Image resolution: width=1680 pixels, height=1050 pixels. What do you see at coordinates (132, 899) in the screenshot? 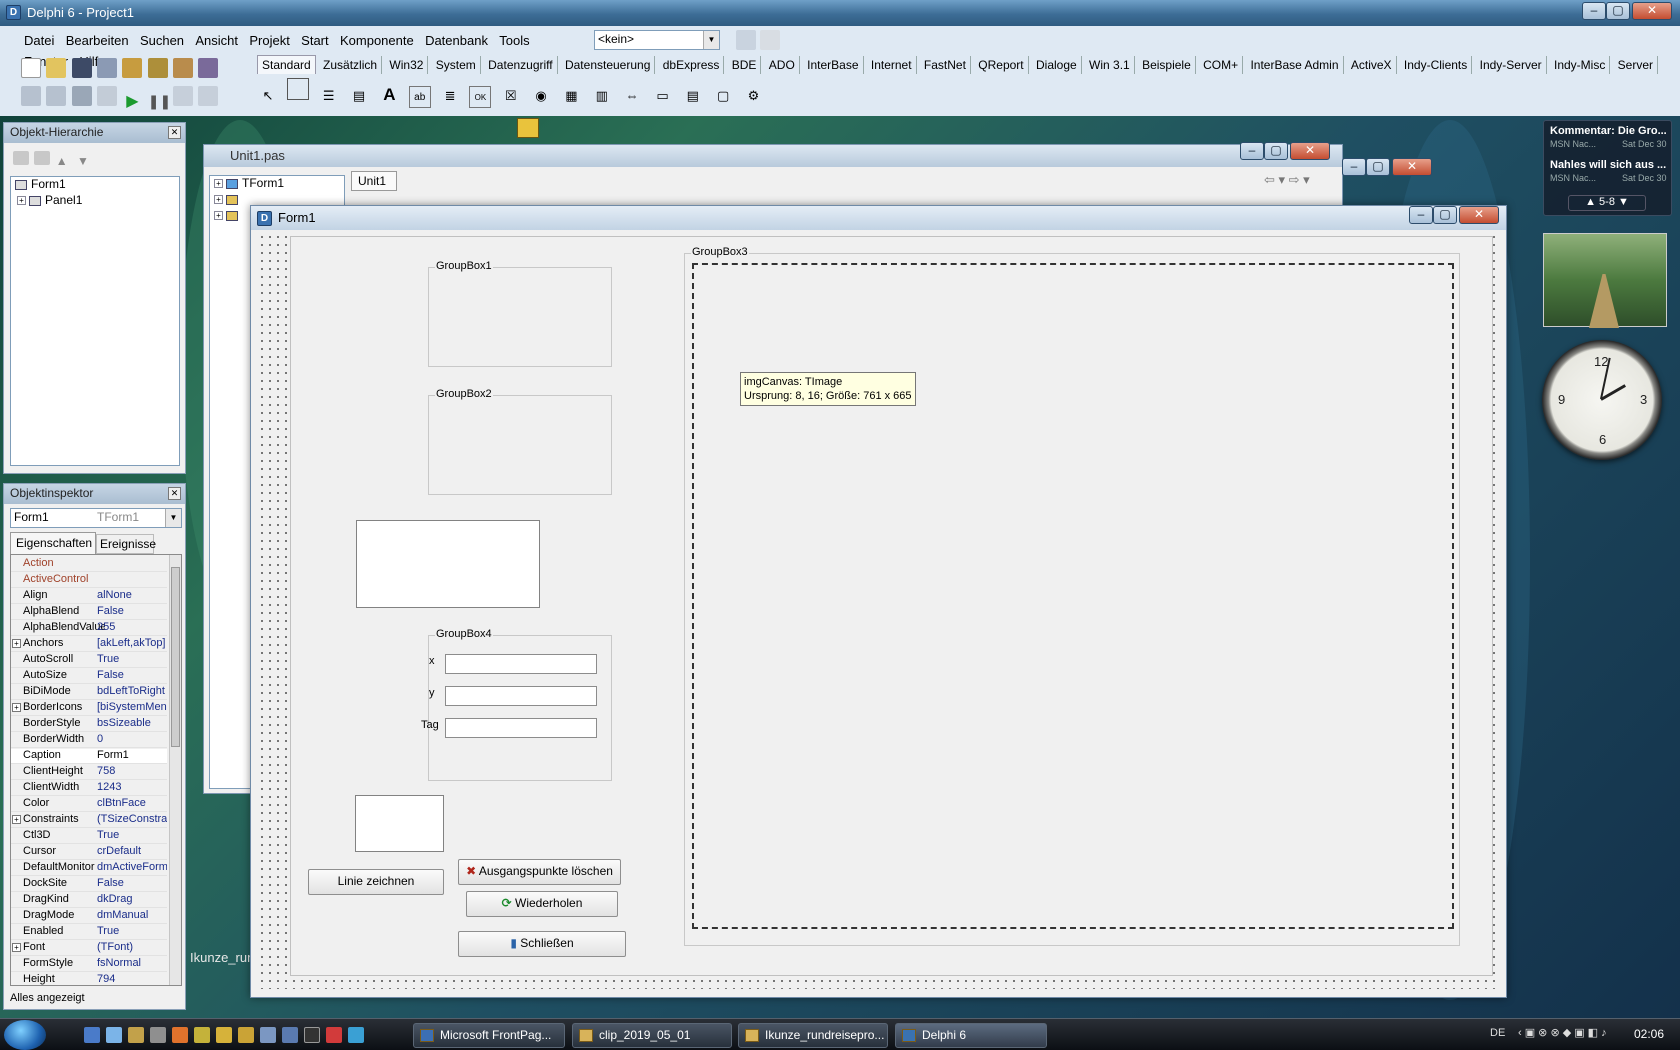
I see `property-value: dkDrag` at bounding box center [132, 899].